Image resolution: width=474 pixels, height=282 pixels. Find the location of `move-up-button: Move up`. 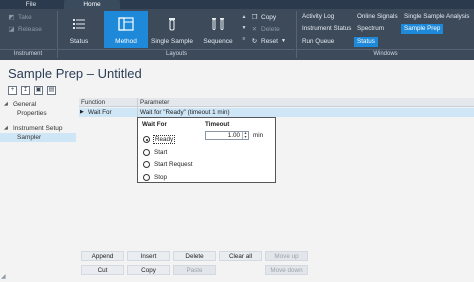

move-up-button: Move up is located at coordinates (286, 256).